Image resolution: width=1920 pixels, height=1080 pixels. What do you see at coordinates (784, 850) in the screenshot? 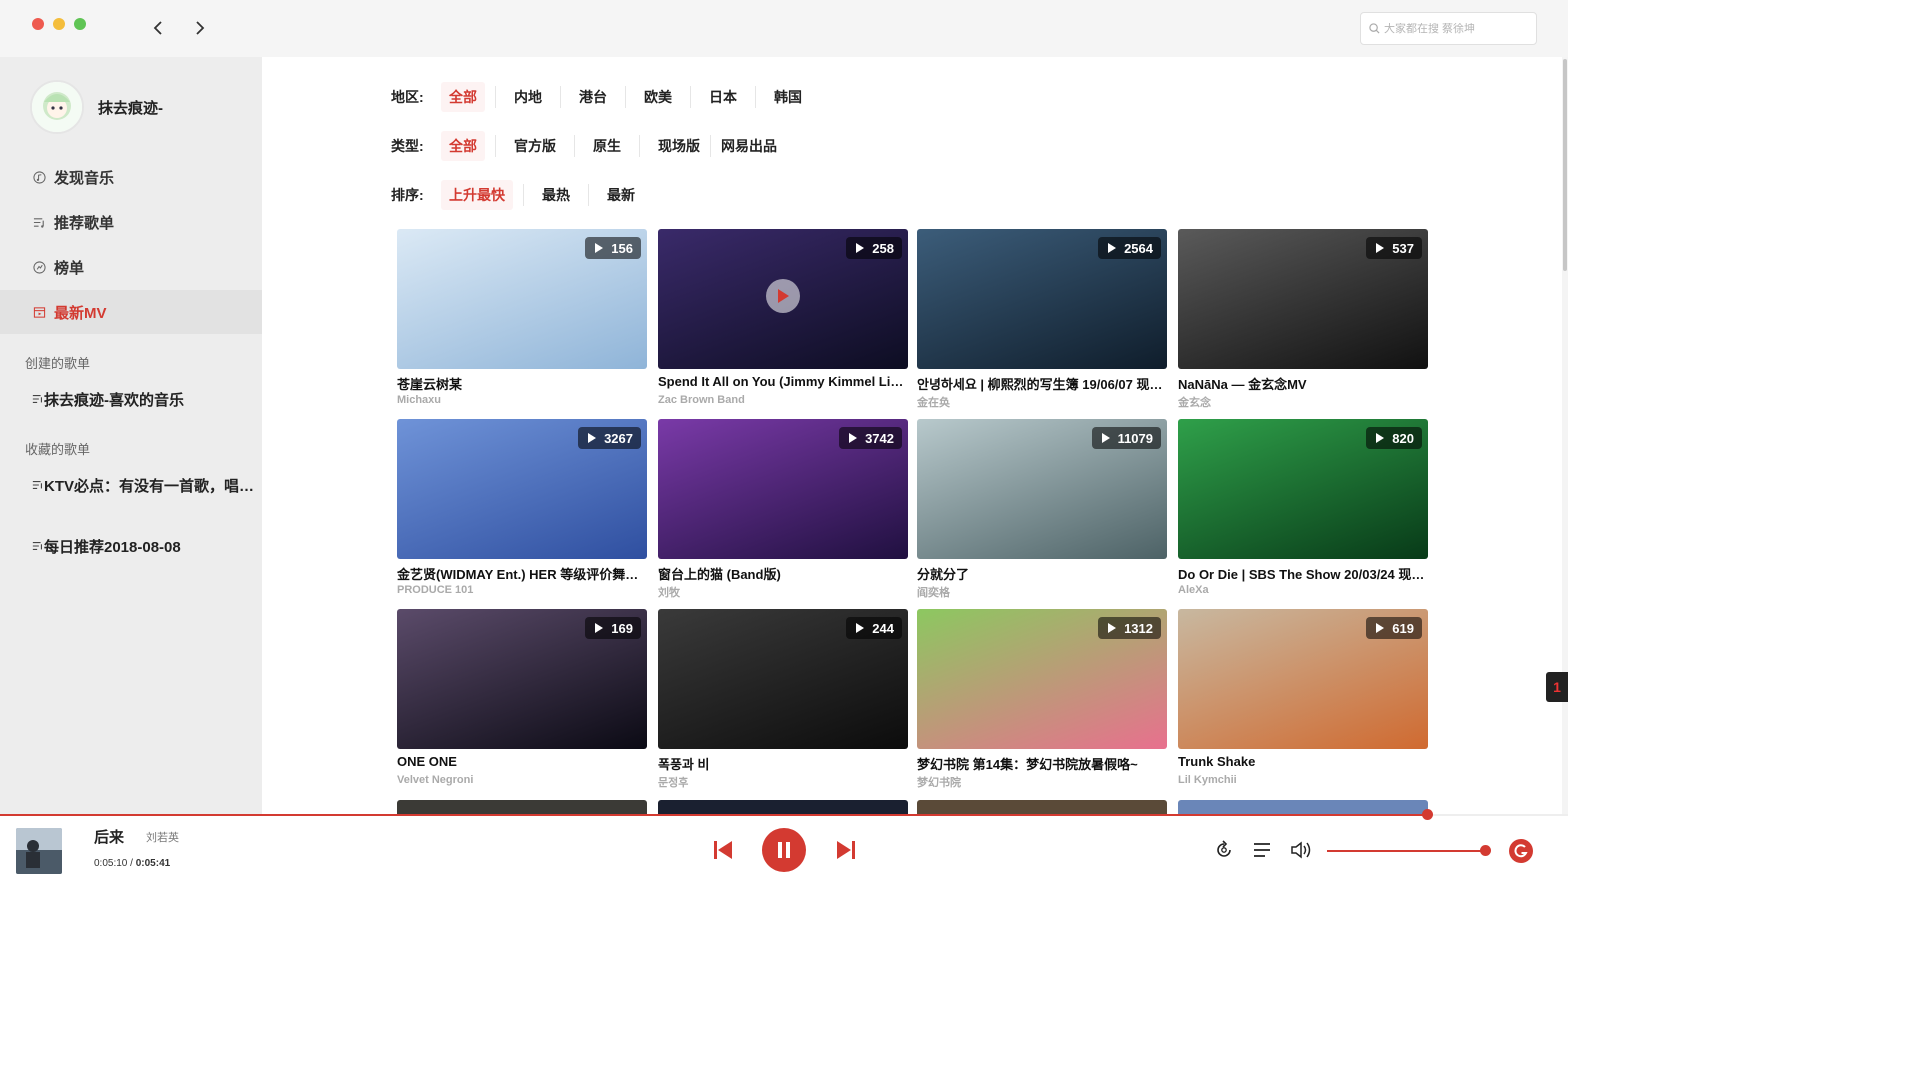
I see `pause-button` at bounding box center [784, 850].